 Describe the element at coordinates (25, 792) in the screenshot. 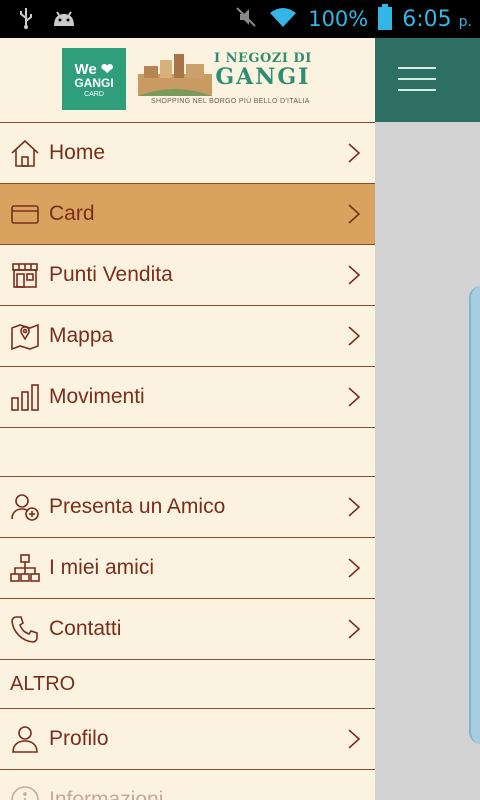

I see `info-icon` at that location.